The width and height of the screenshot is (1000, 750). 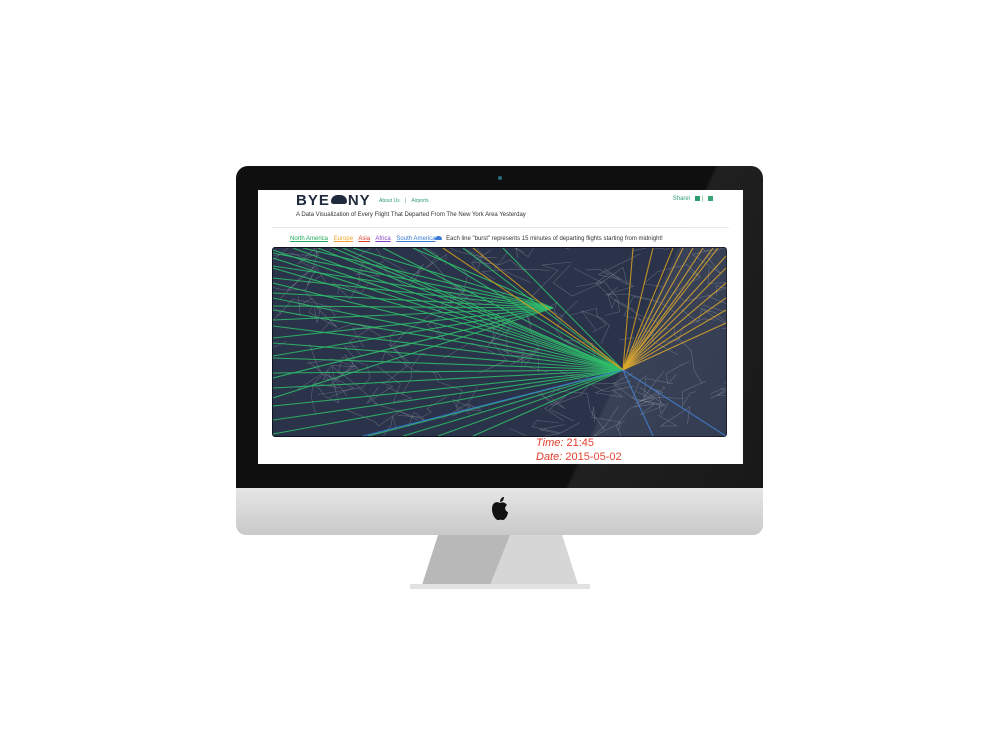 What do you see at coordinates (313, 200) in the screenshot?
I see `logo-text-left: BYE` at bounding box center [313, 200].